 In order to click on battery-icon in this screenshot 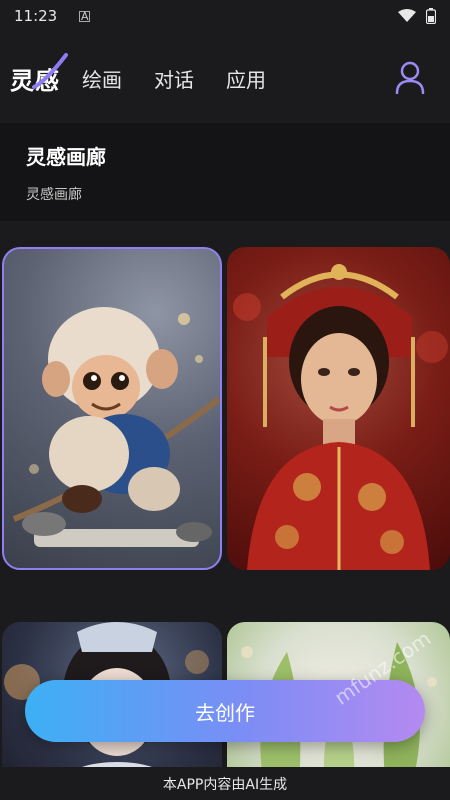, I will do `click(431, 16)`.